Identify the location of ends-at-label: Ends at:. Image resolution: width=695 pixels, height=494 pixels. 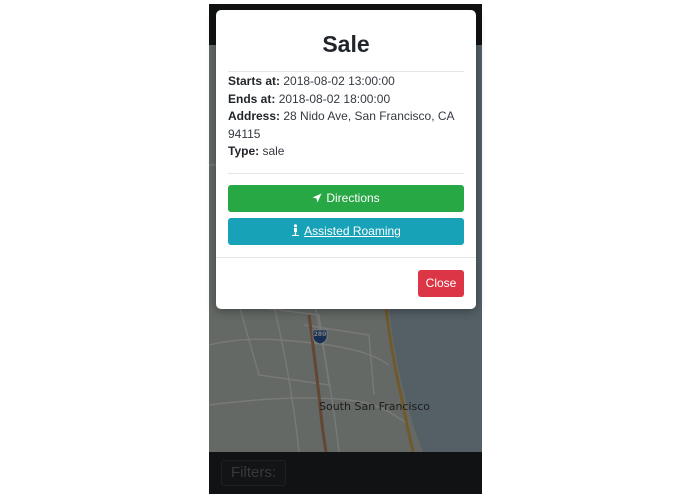
(252, 98).